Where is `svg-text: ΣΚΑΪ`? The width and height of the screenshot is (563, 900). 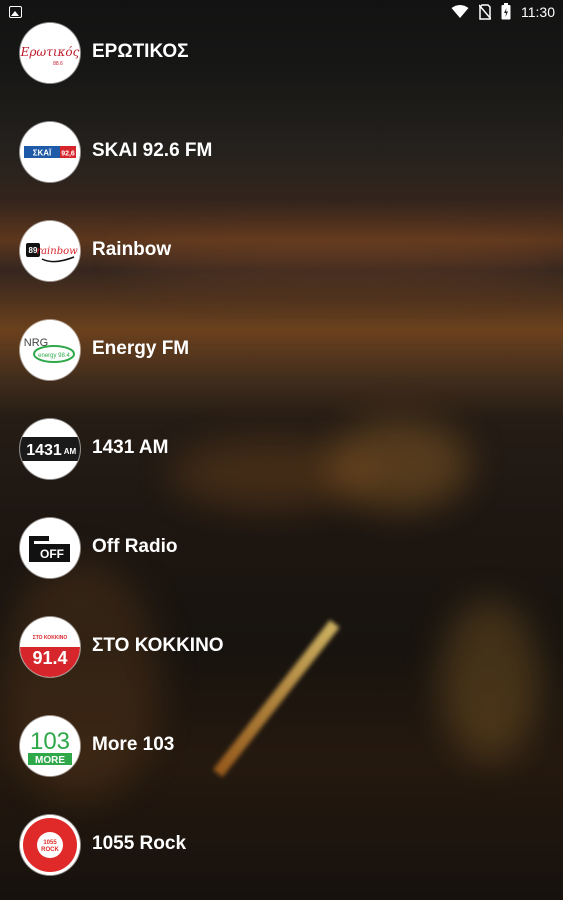 svg-text: ΣΚΑΪ is located at coordinates (42, 153).